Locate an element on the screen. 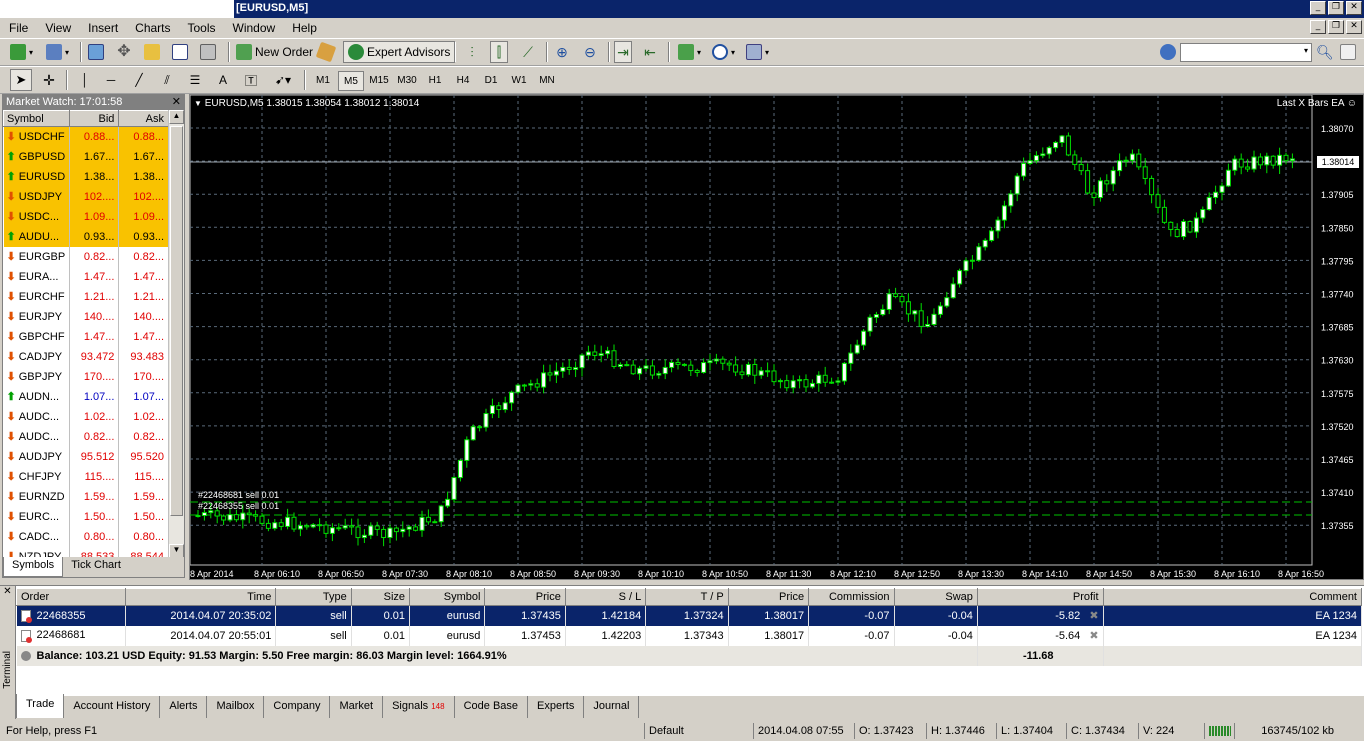  periods-clock-icon is located at coordinates (720, 52).